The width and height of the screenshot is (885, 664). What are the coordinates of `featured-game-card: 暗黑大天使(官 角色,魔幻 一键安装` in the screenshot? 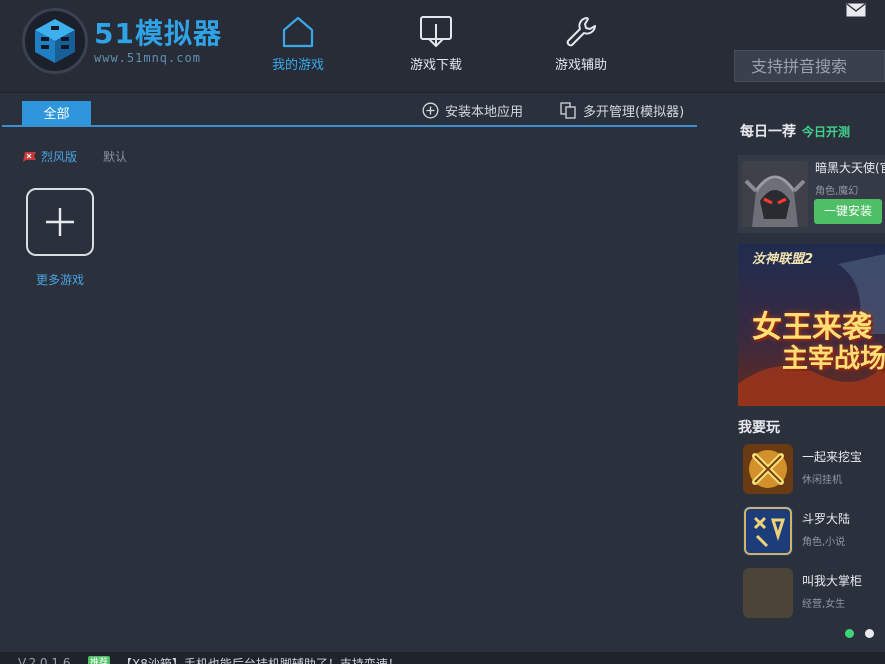 It's located at (811, 194).